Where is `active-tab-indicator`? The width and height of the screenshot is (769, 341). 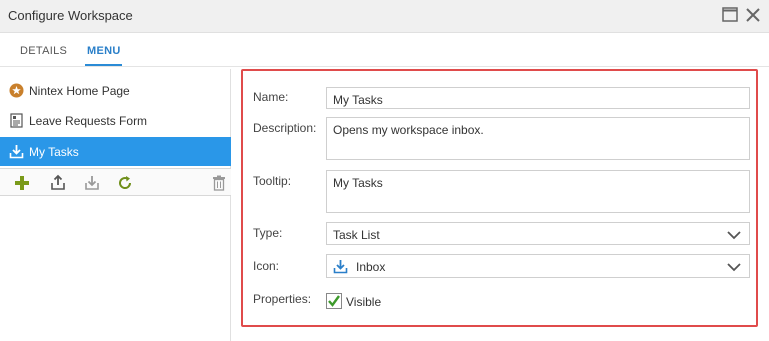
active-tab-indicator is located at coordinates (103, 65).